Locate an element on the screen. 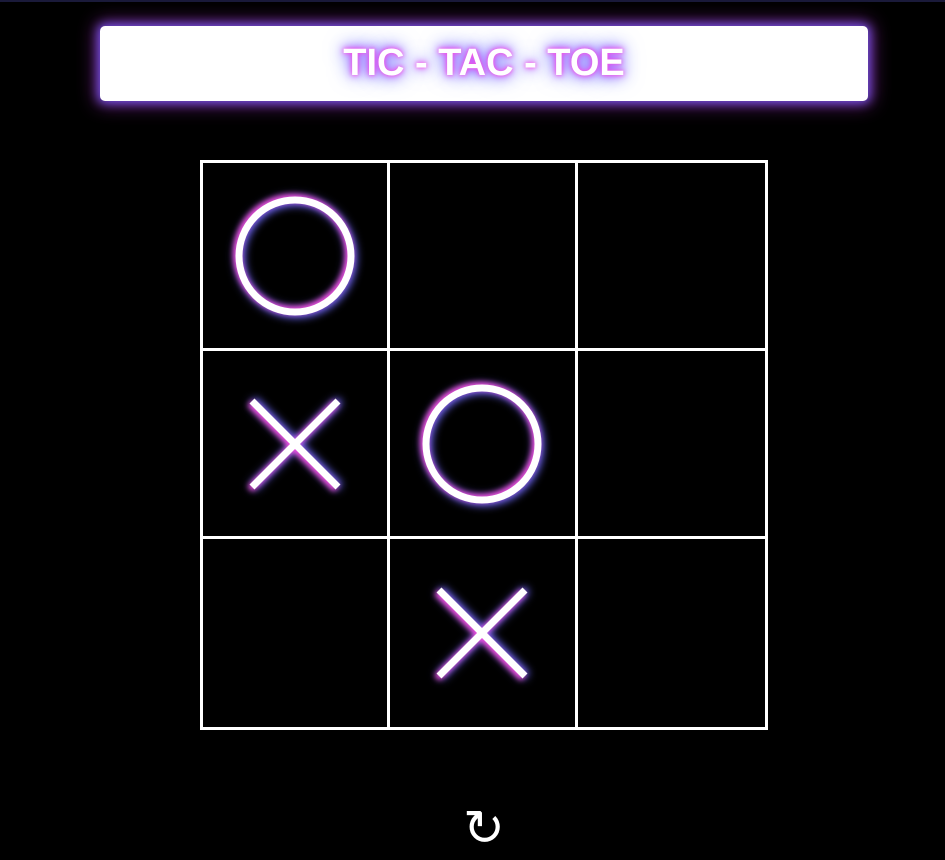 The height and width of the screenshot is (860, 945). top-border-line is located at coordinates (472, 1).